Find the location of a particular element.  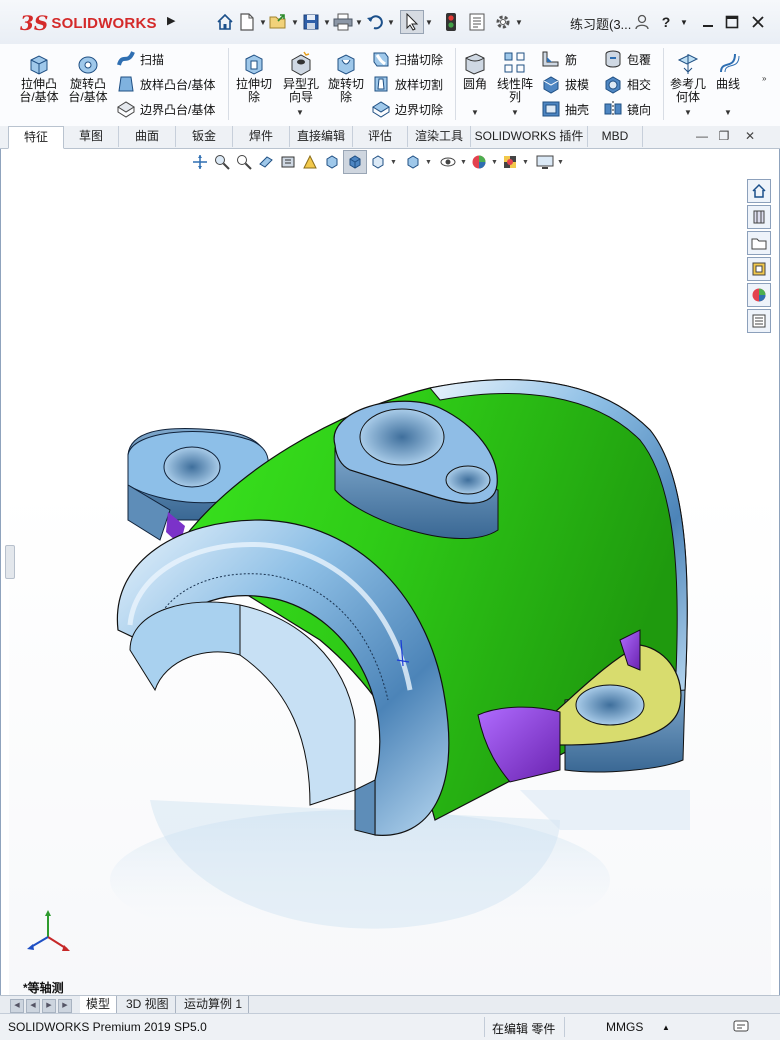

tab-3d-views: 3D 视图 is located at coordinates (148, 1004).